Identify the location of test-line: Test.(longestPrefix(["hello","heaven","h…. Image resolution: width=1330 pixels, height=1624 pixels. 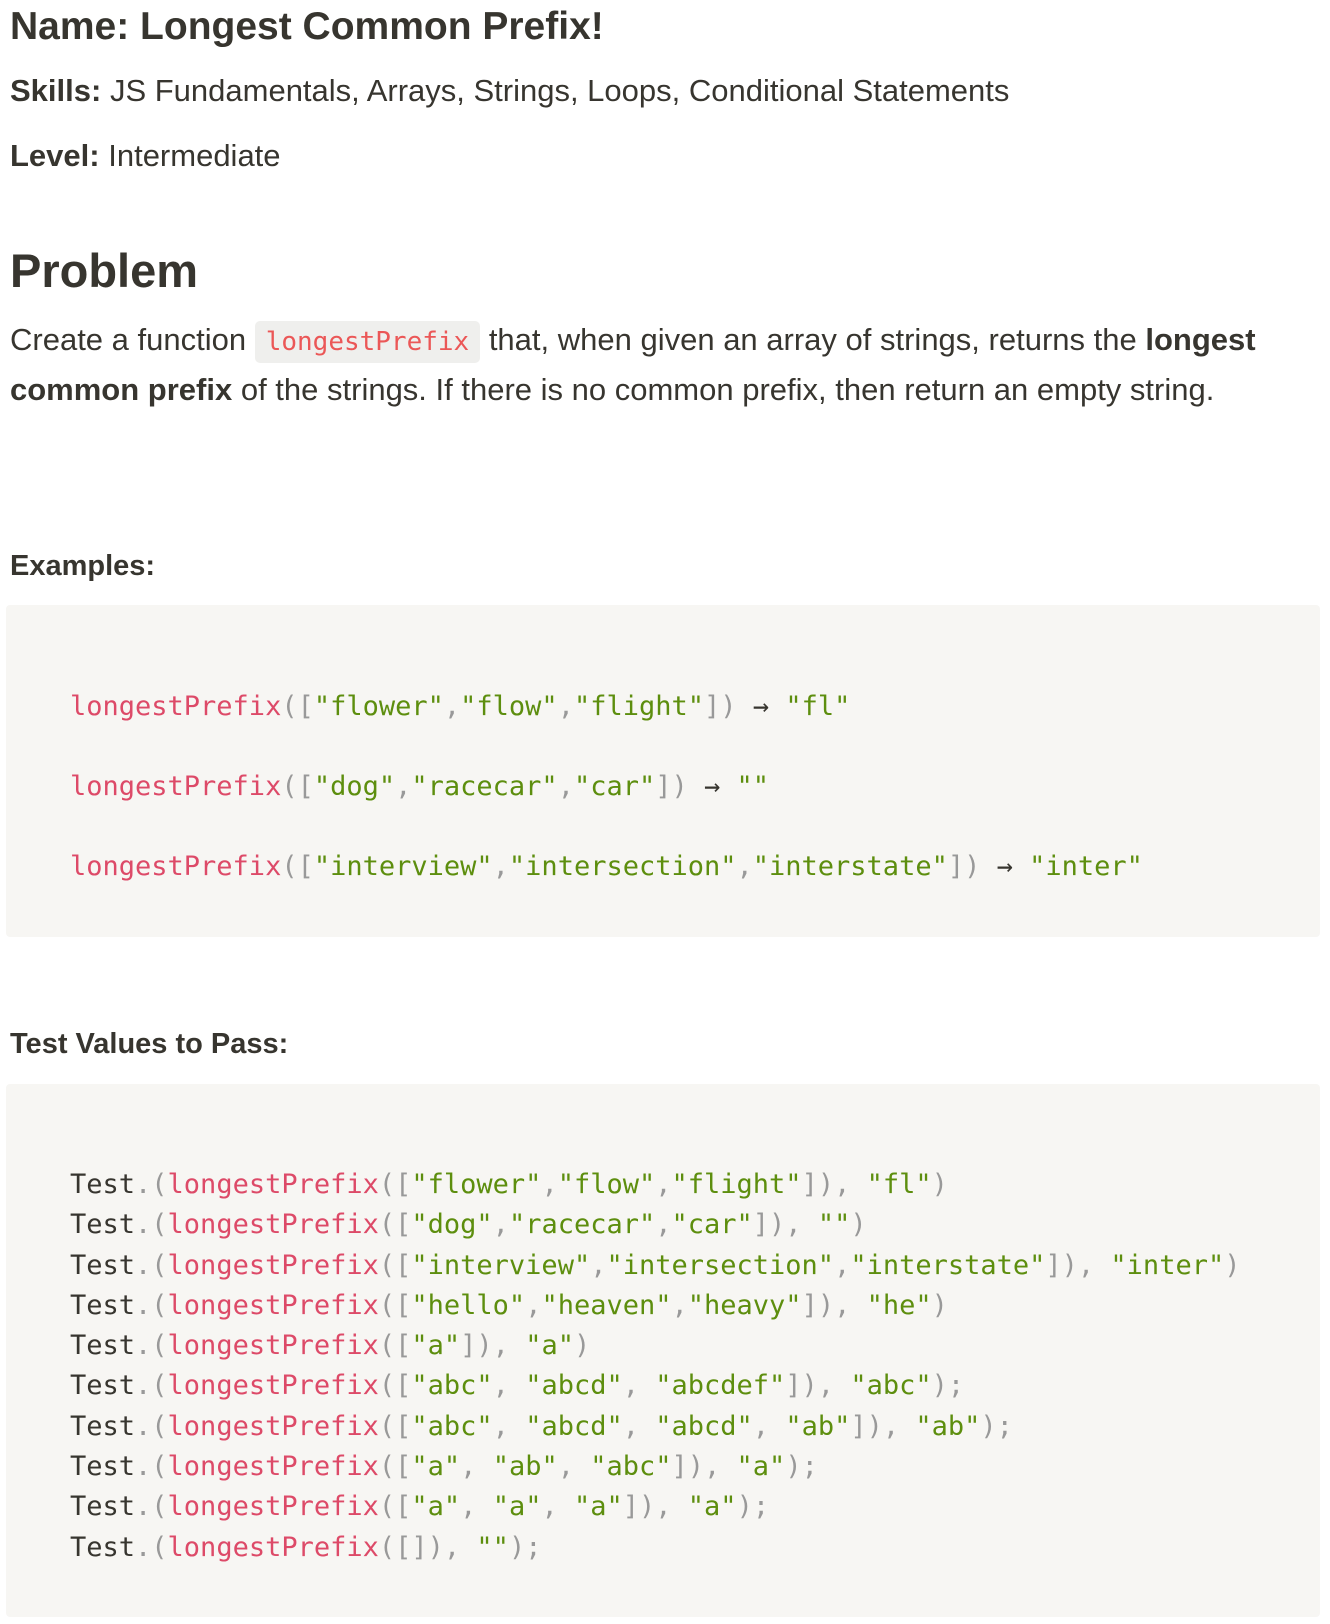
(695, 1306).